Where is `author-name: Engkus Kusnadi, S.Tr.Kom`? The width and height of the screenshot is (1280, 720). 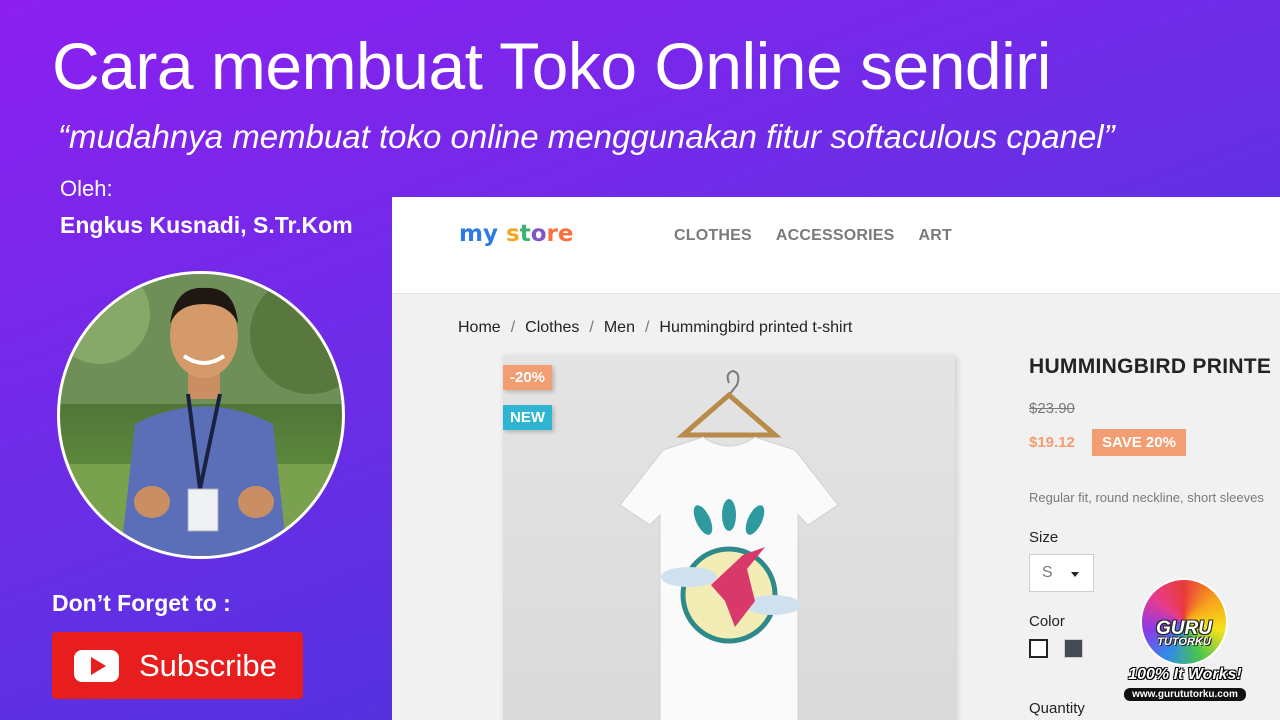
author-name: Engkus Kusnadi, S.Tr.Kom is located at coordinates (206, 225).